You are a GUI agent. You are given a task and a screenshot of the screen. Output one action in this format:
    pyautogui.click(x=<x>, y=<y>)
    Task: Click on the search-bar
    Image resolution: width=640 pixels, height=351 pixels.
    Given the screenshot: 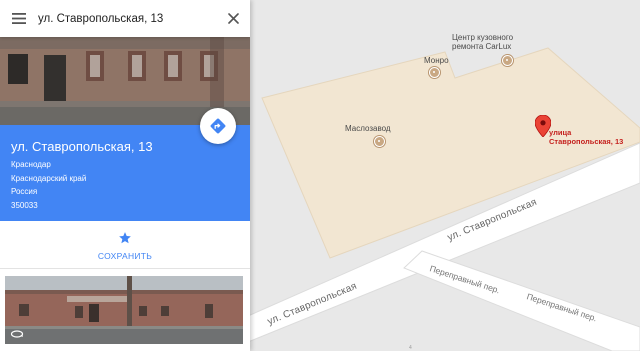 What is the action you would take?
    pyautogui.click(x=125, y=18)
    